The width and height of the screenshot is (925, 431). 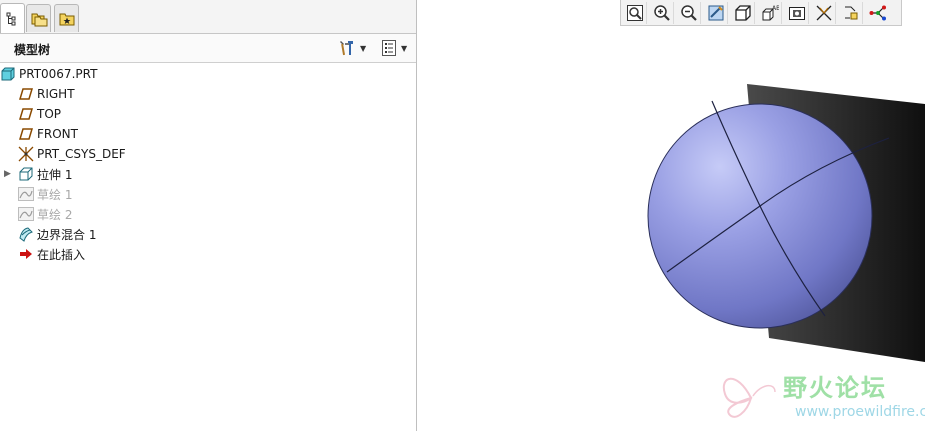 What do you see at coordinates (389, 48) in the screenshot?
I see `tree-columns-icon` at bounding box center [389, 48].